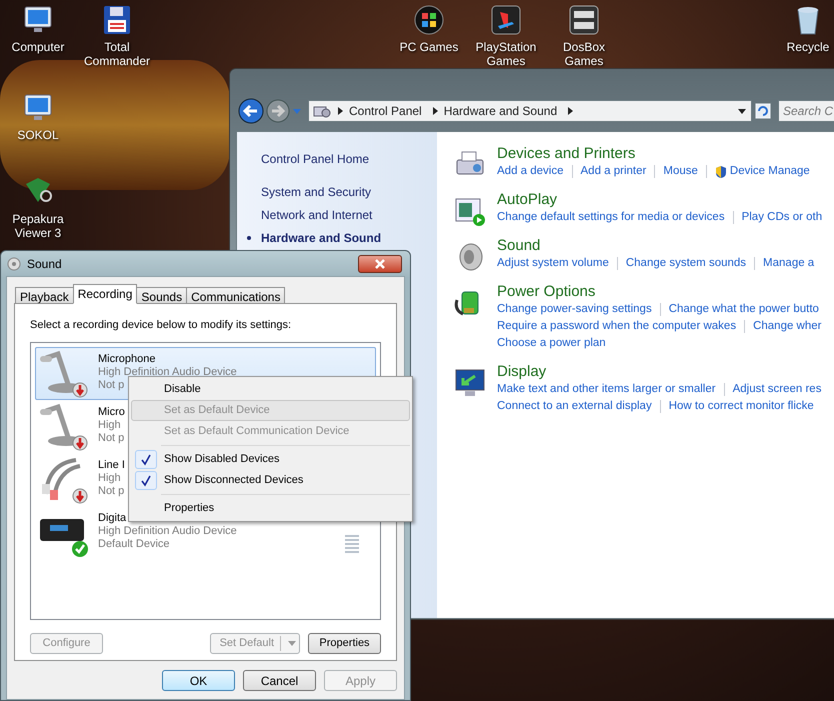 The image size is (834, 701). What do you see at coordinates (161, 325) in the screenshot?
I see `instruction-text: Select a recording device below to modify its settings:` at bounding box center [161, 325].